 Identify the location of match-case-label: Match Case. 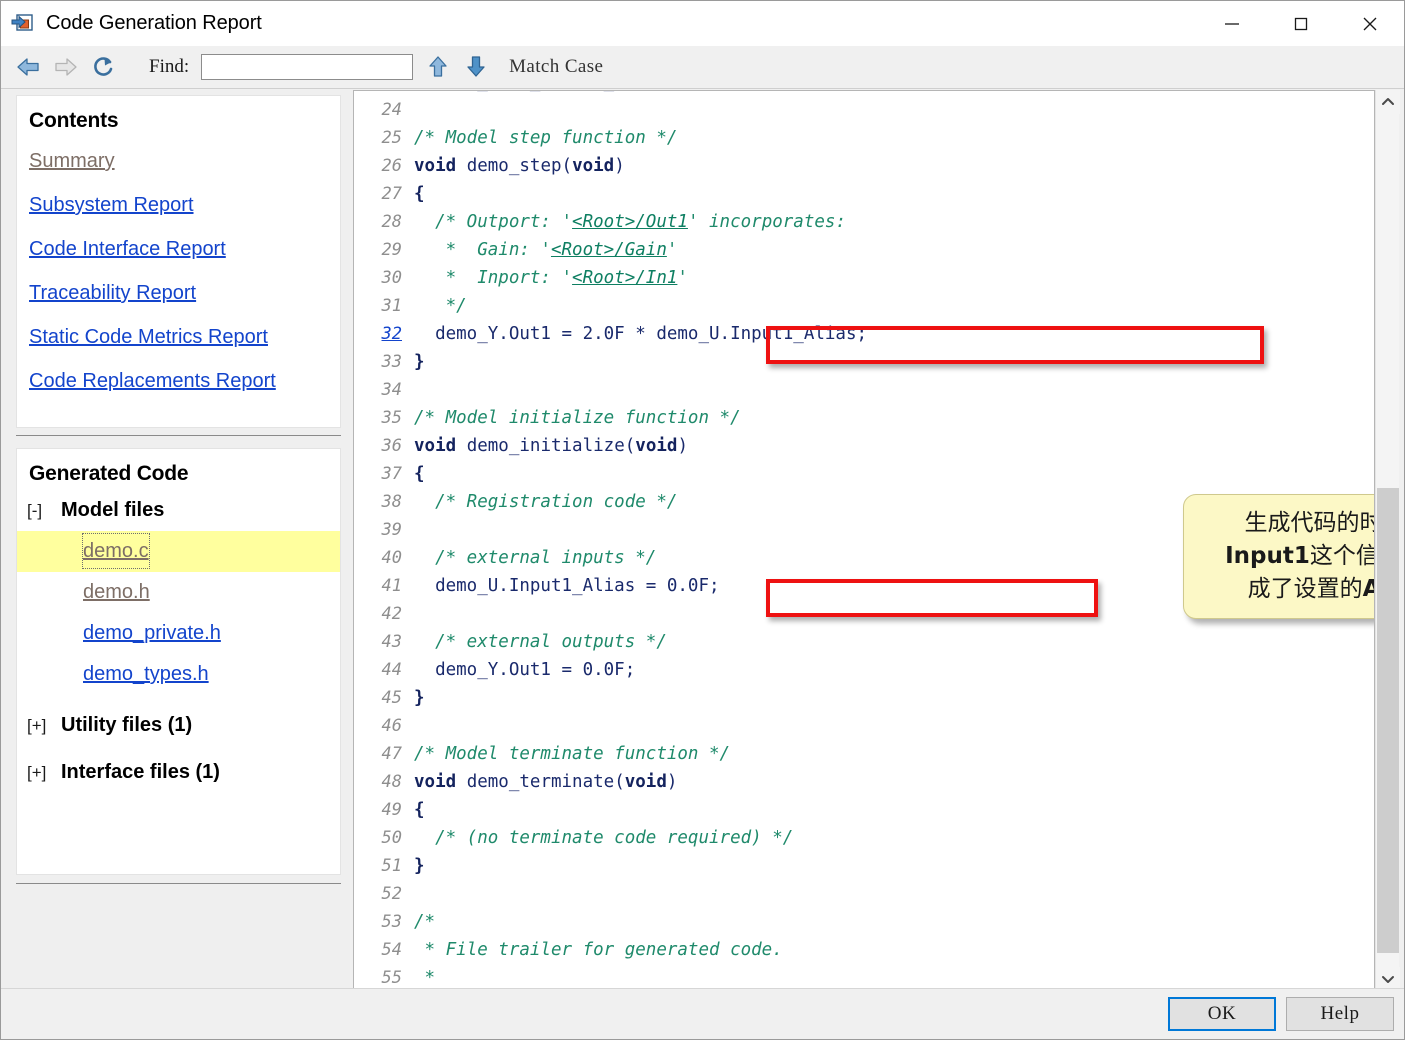
(556, 67).